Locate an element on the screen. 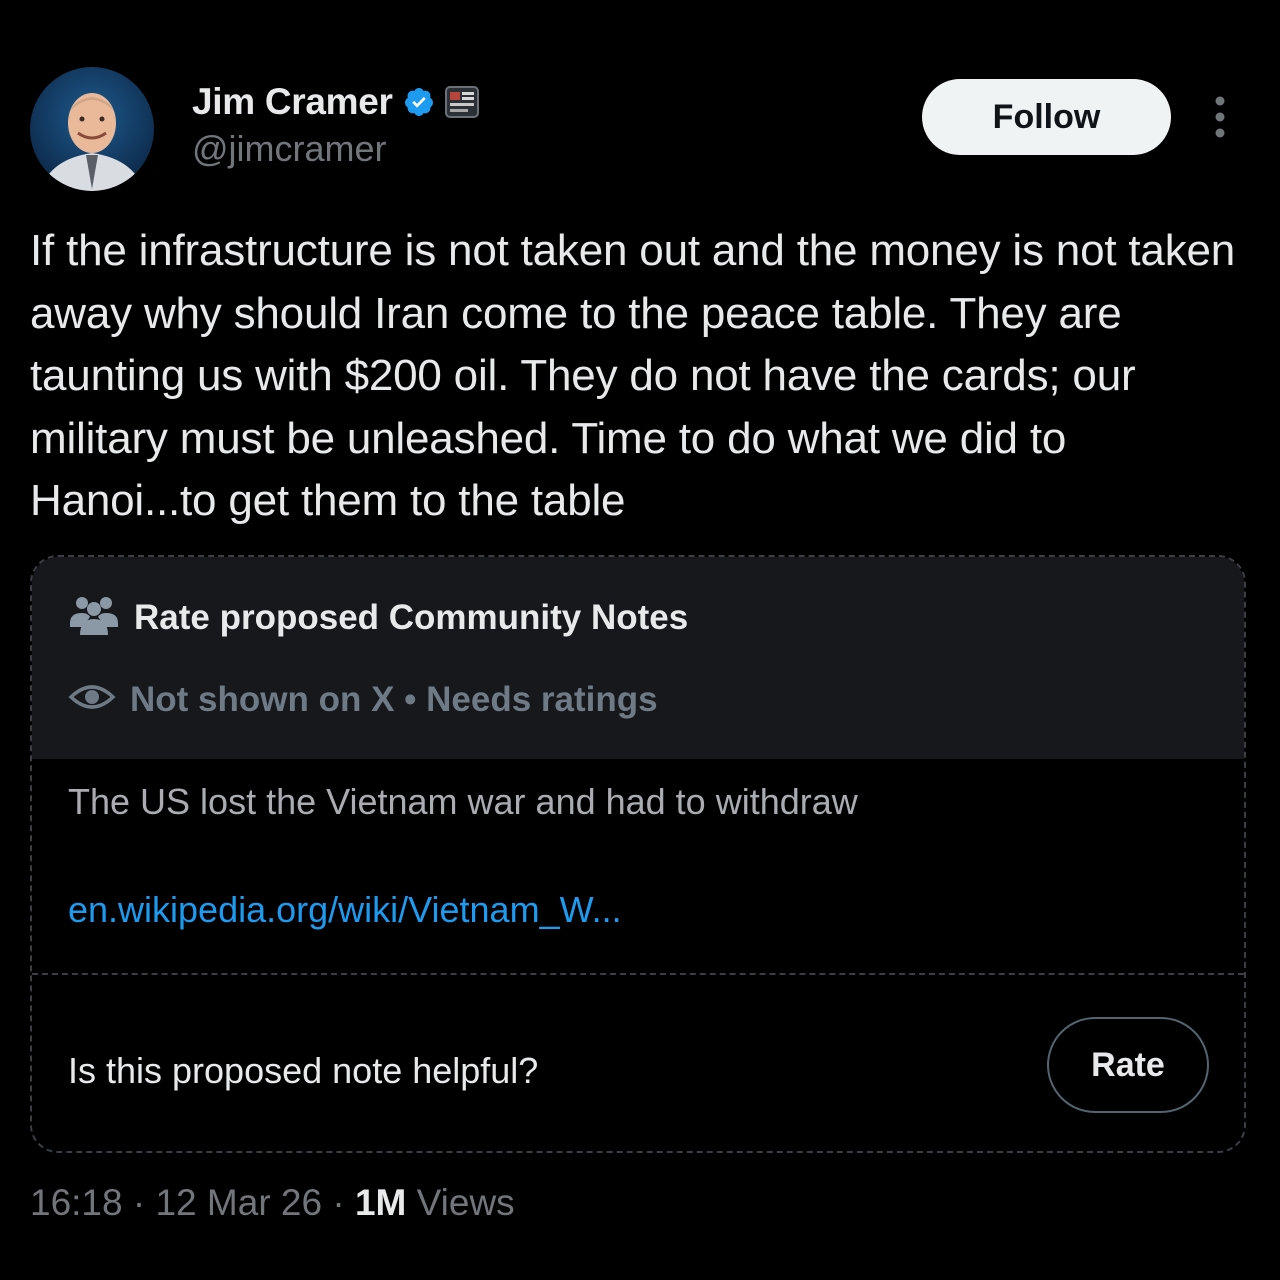  views-count: 1M is located at coordinates (380, 1202).